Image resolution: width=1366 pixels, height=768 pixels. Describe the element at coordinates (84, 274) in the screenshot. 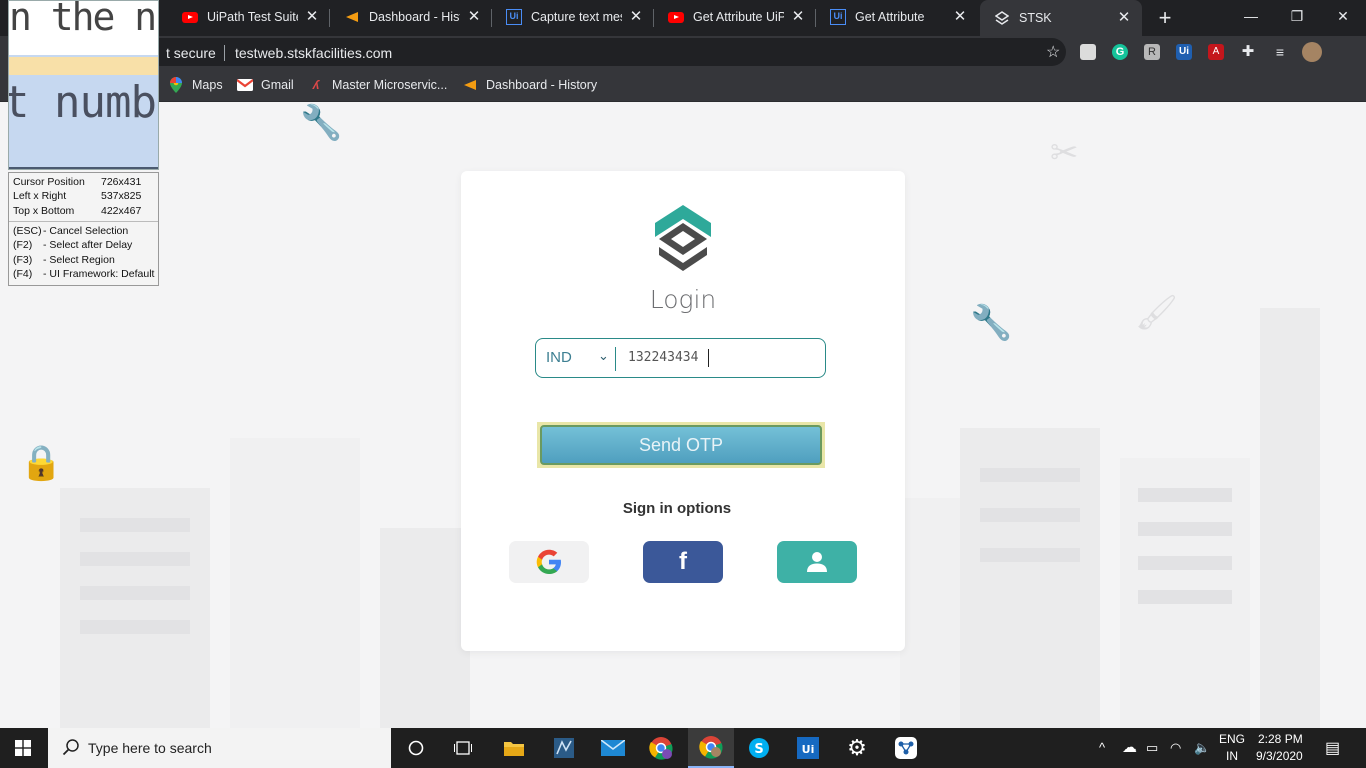

I see `shortcut-f4: (F4) - UI Framework: Default` at that location.